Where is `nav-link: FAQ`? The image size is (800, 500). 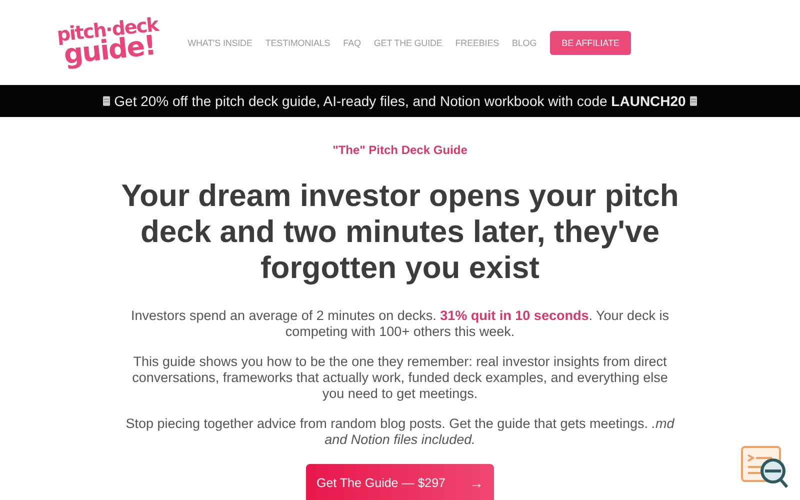 nav-link: FAQ is located at coordinates (352, 43).